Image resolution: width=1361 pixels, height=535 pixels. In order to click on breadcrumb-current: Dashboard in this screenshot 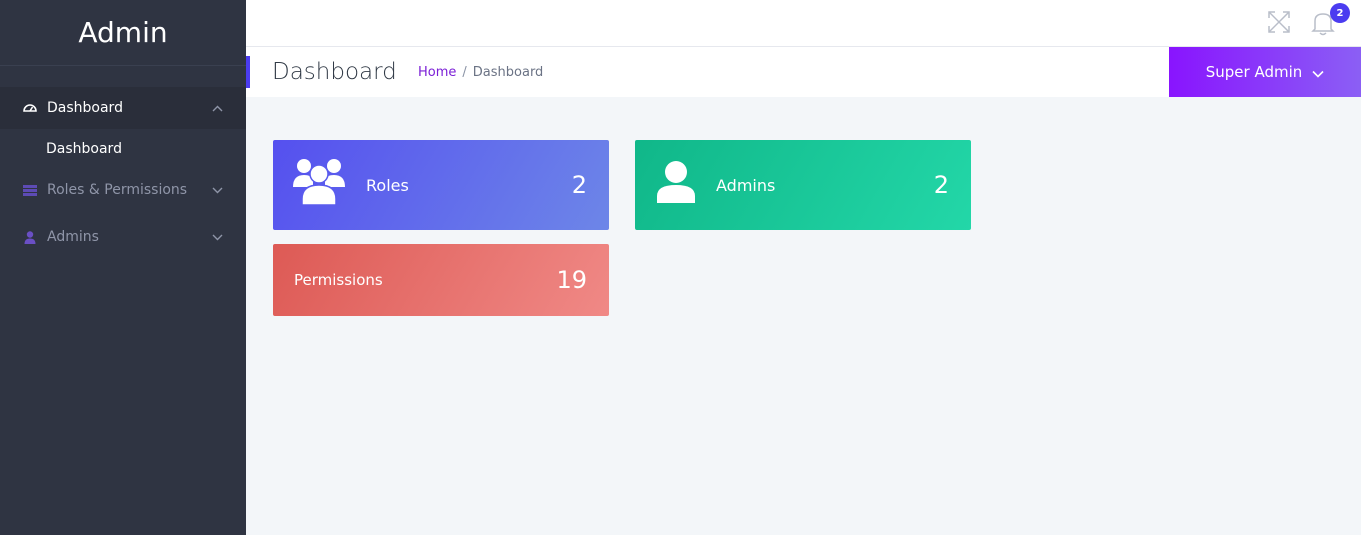, I will do `click(508, 72)`.